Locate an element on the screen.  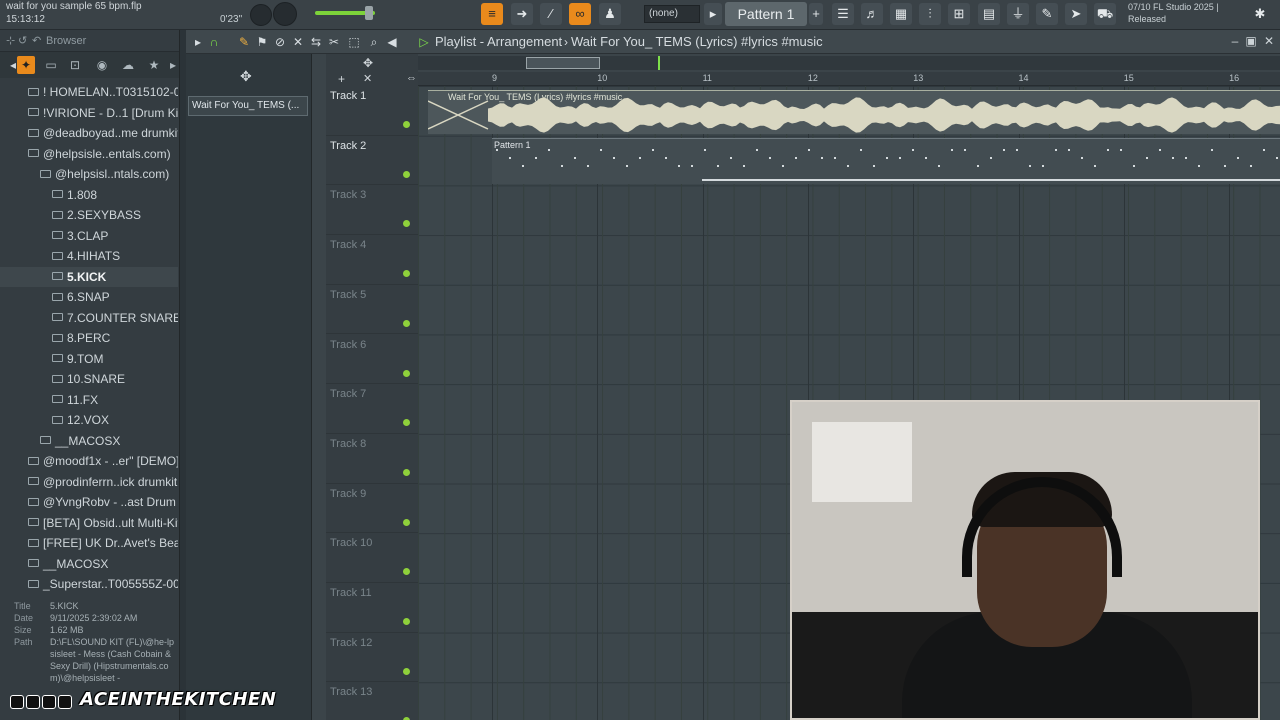
wrench-icon: ✎ is located at coordinates (1047, 14).